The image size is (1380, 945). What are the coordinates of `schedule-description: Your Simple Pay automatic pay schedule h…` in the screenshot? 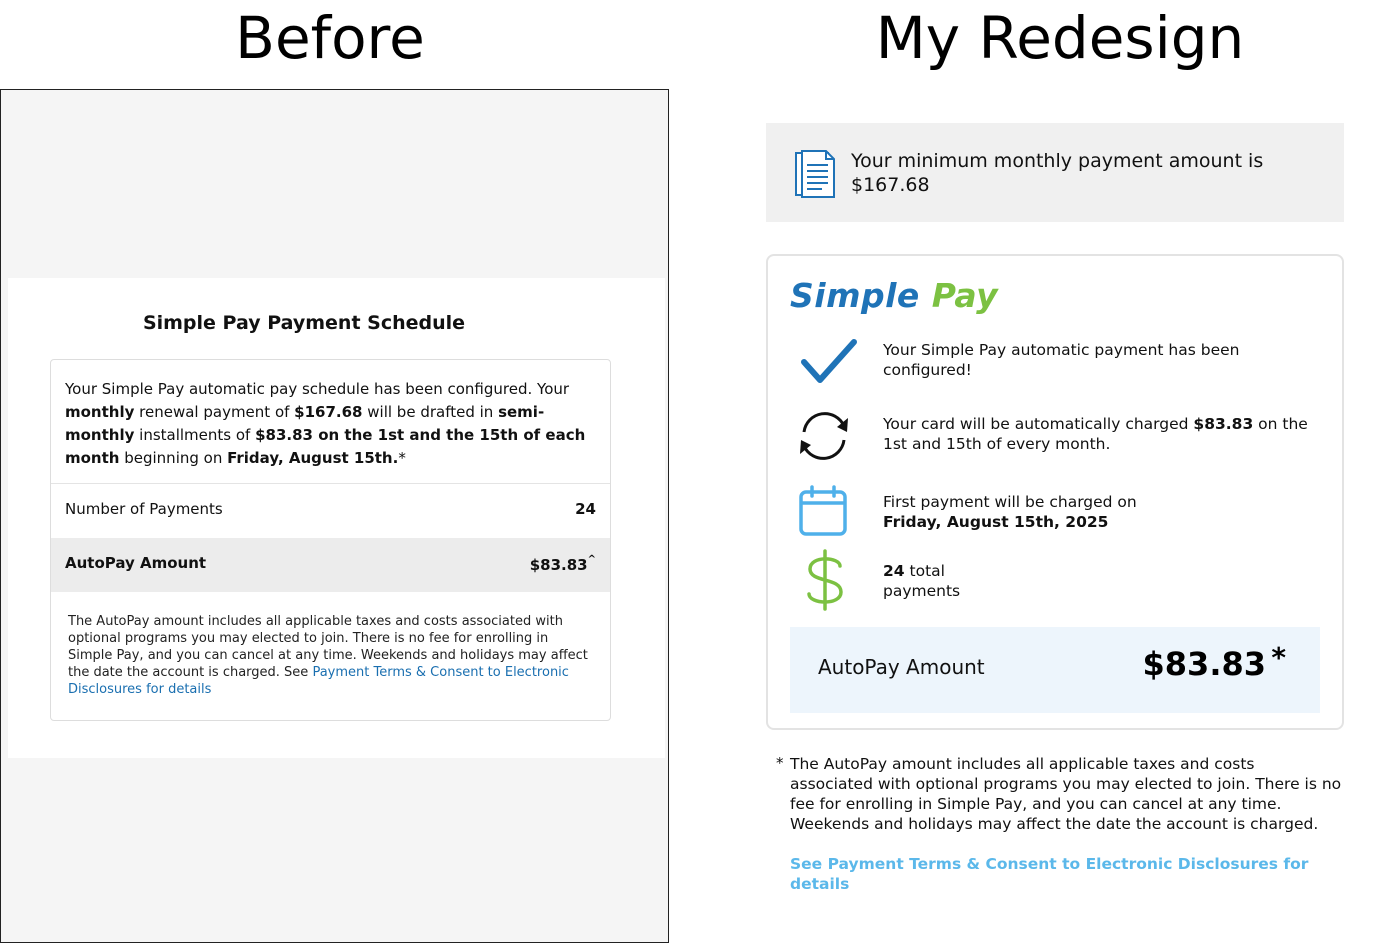 It's located at (332, 424).